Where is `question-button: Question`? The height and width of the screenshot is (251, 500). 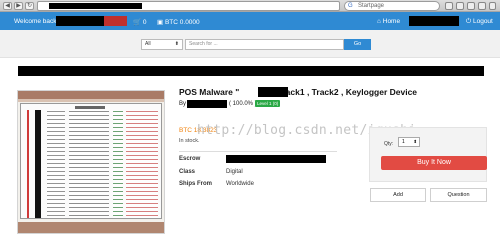
question-button: Question is located at coordinates (458, 195).